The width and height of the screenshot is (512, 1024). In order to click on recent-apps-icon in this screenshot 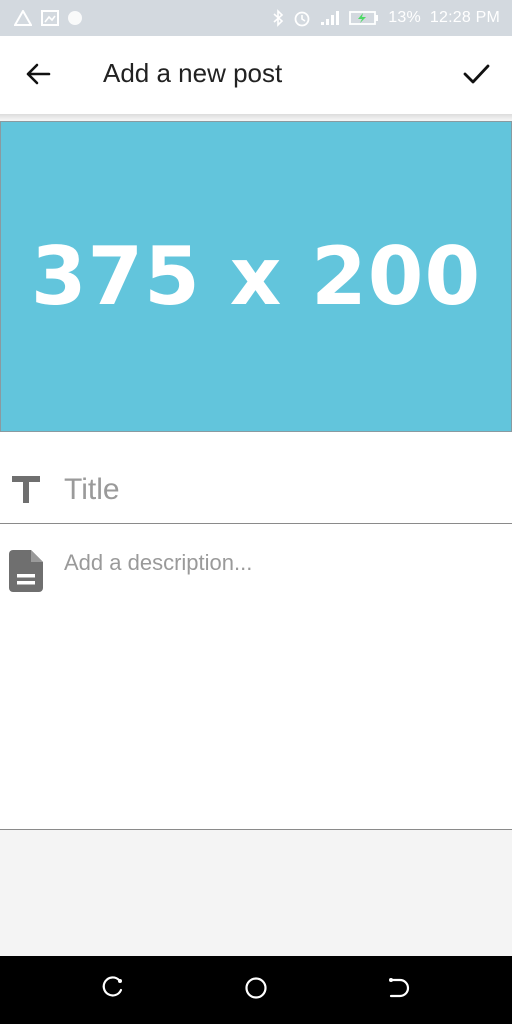, I will do `click(113, 990)`.